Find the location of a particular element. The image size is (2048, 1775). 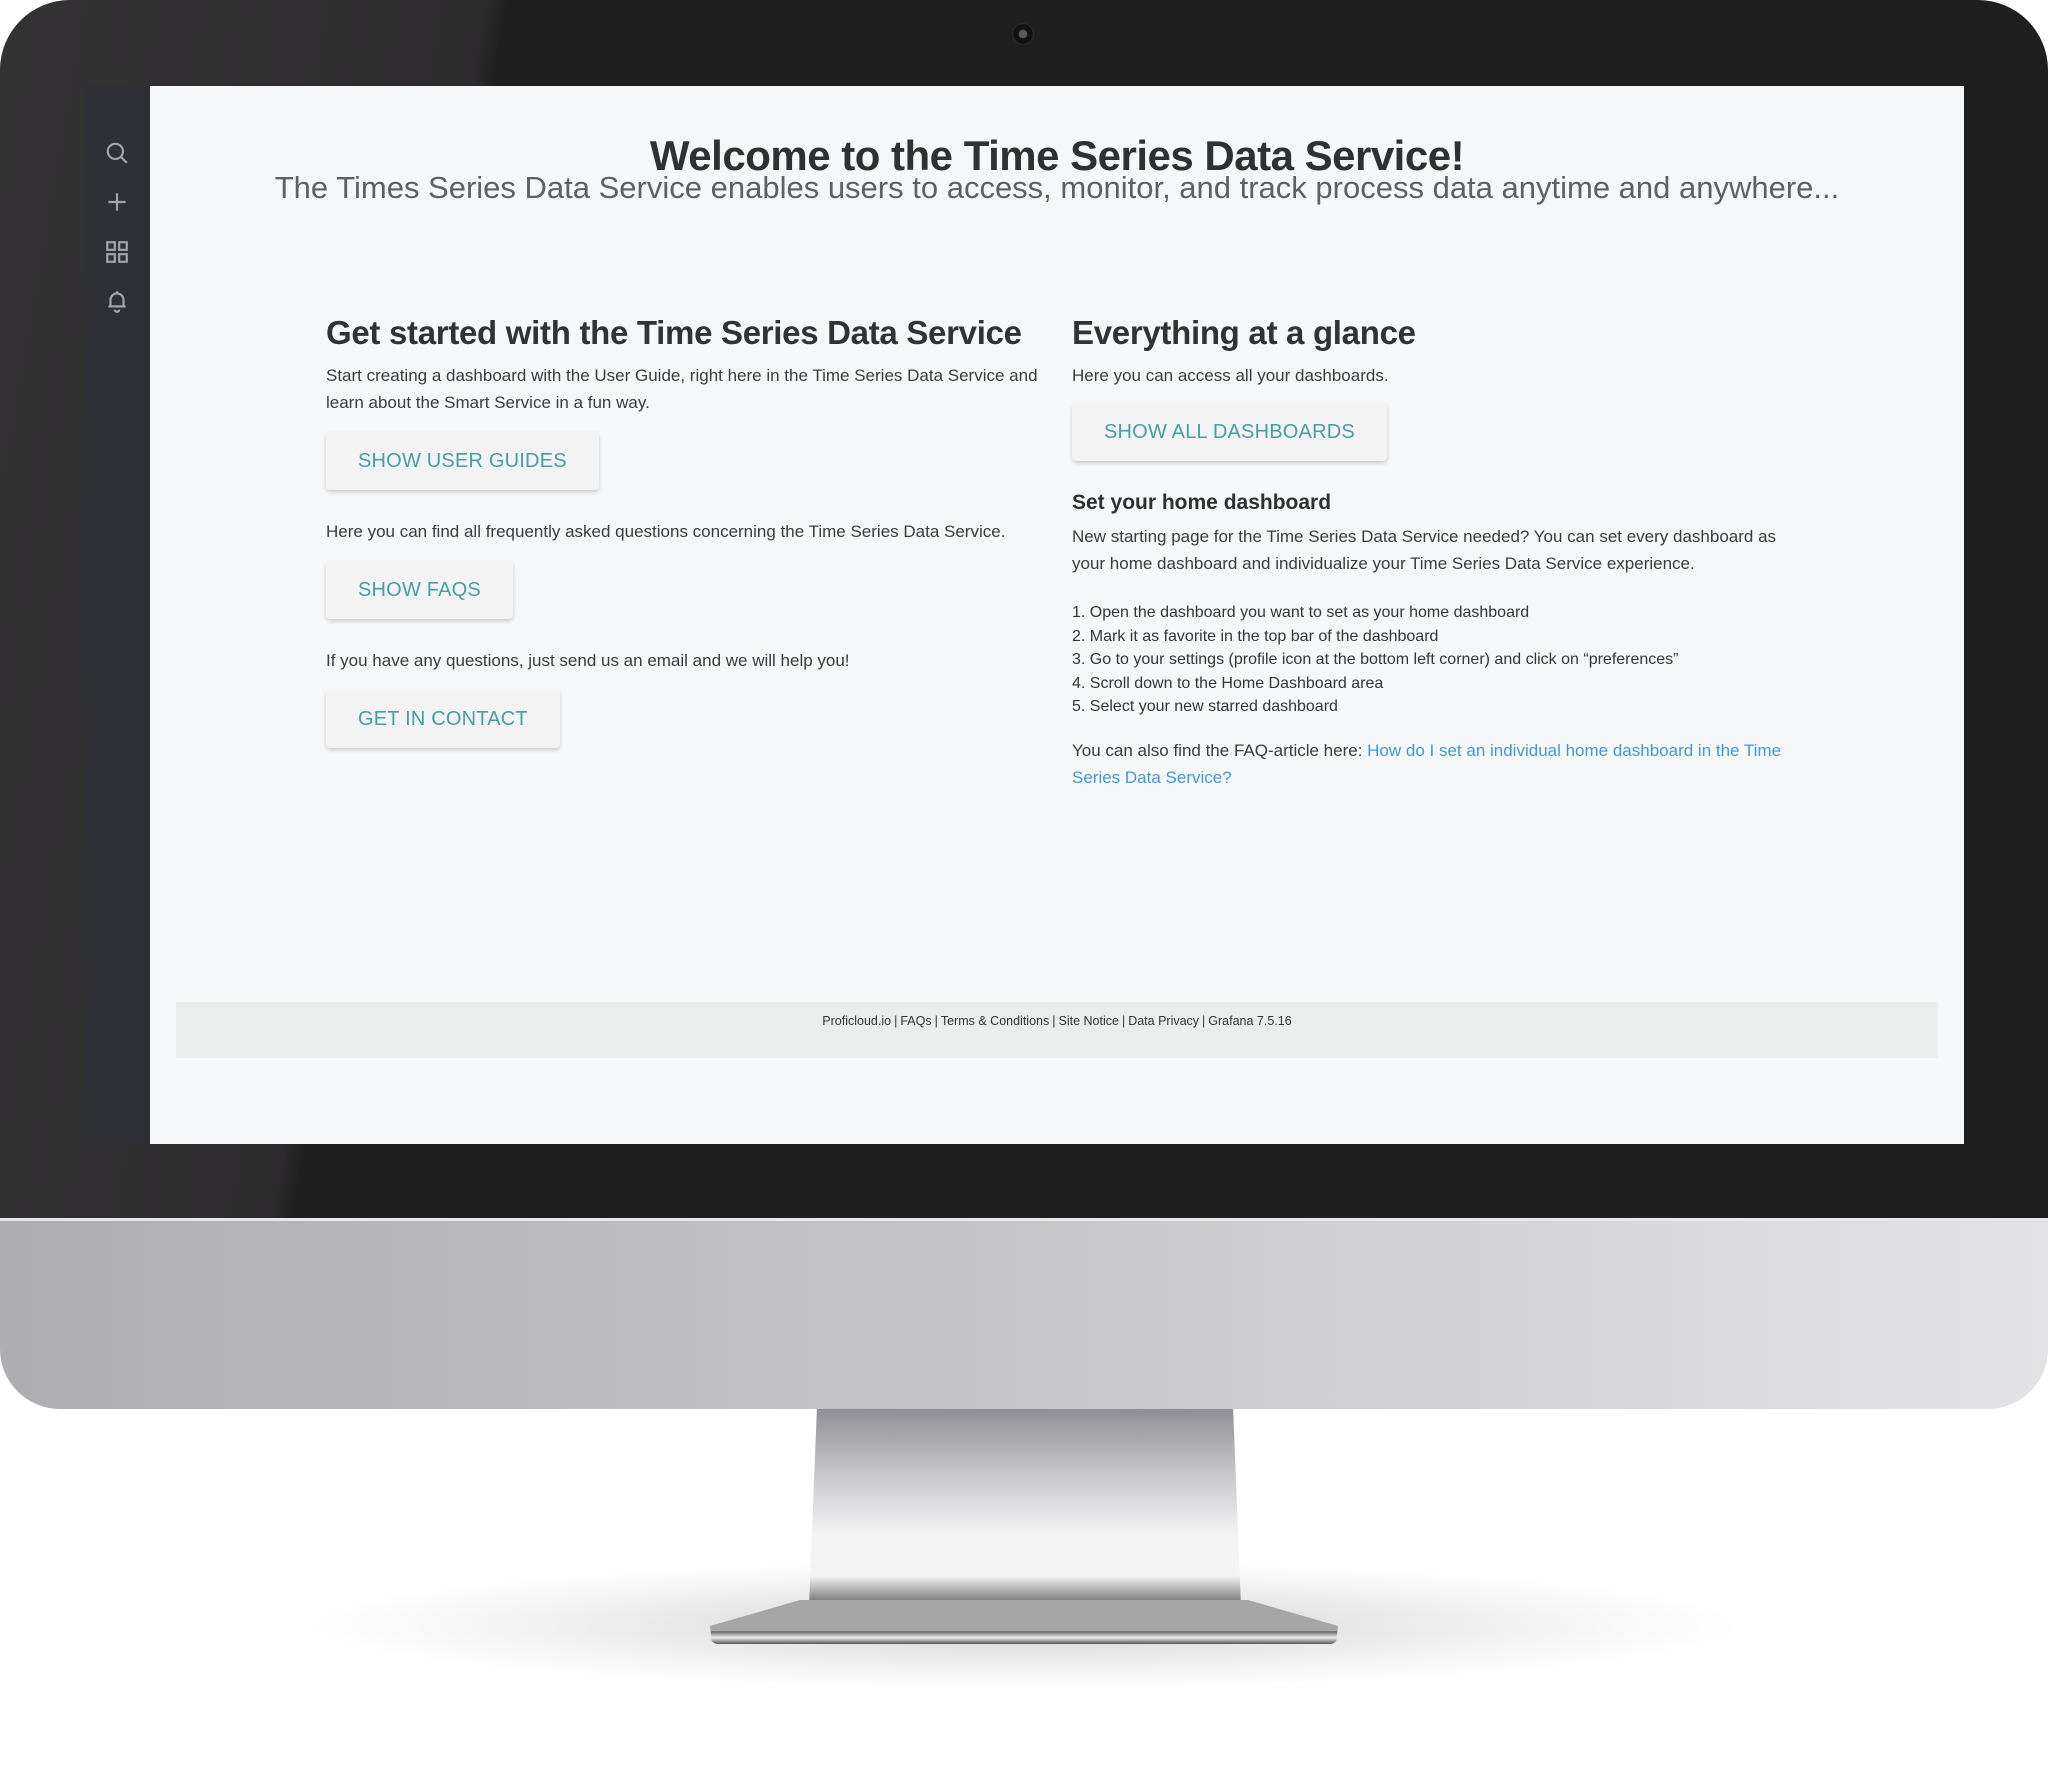

search-icon is located at coordinates (117, 153).